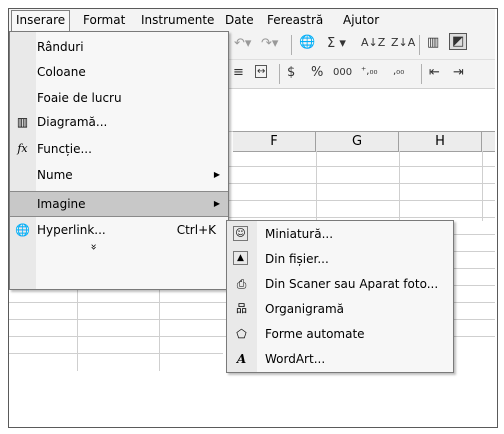  I want to click on hyperlink-icon: 🌐, so click(22, 230).